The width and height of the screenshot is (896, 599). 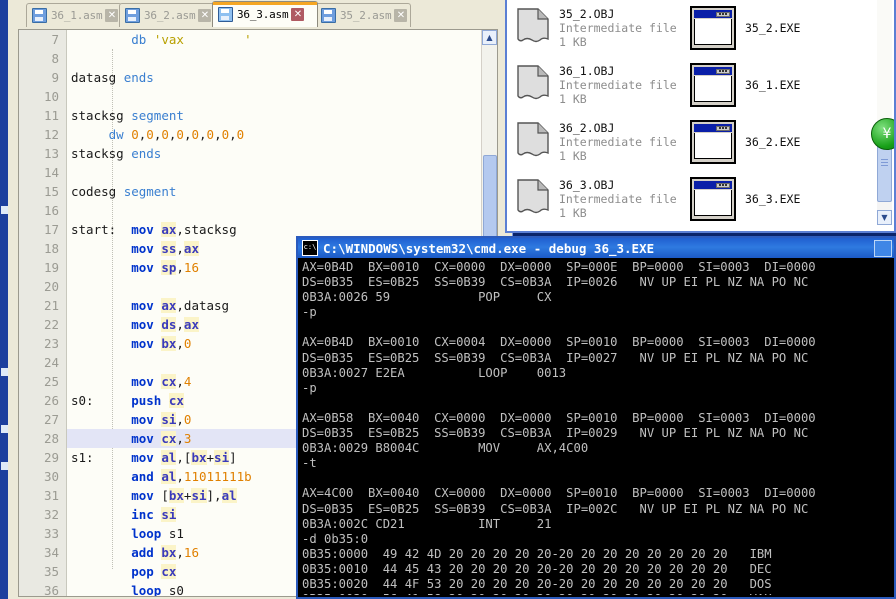 I want to click on cmd-window-buttons, so click(x=883, y=248).